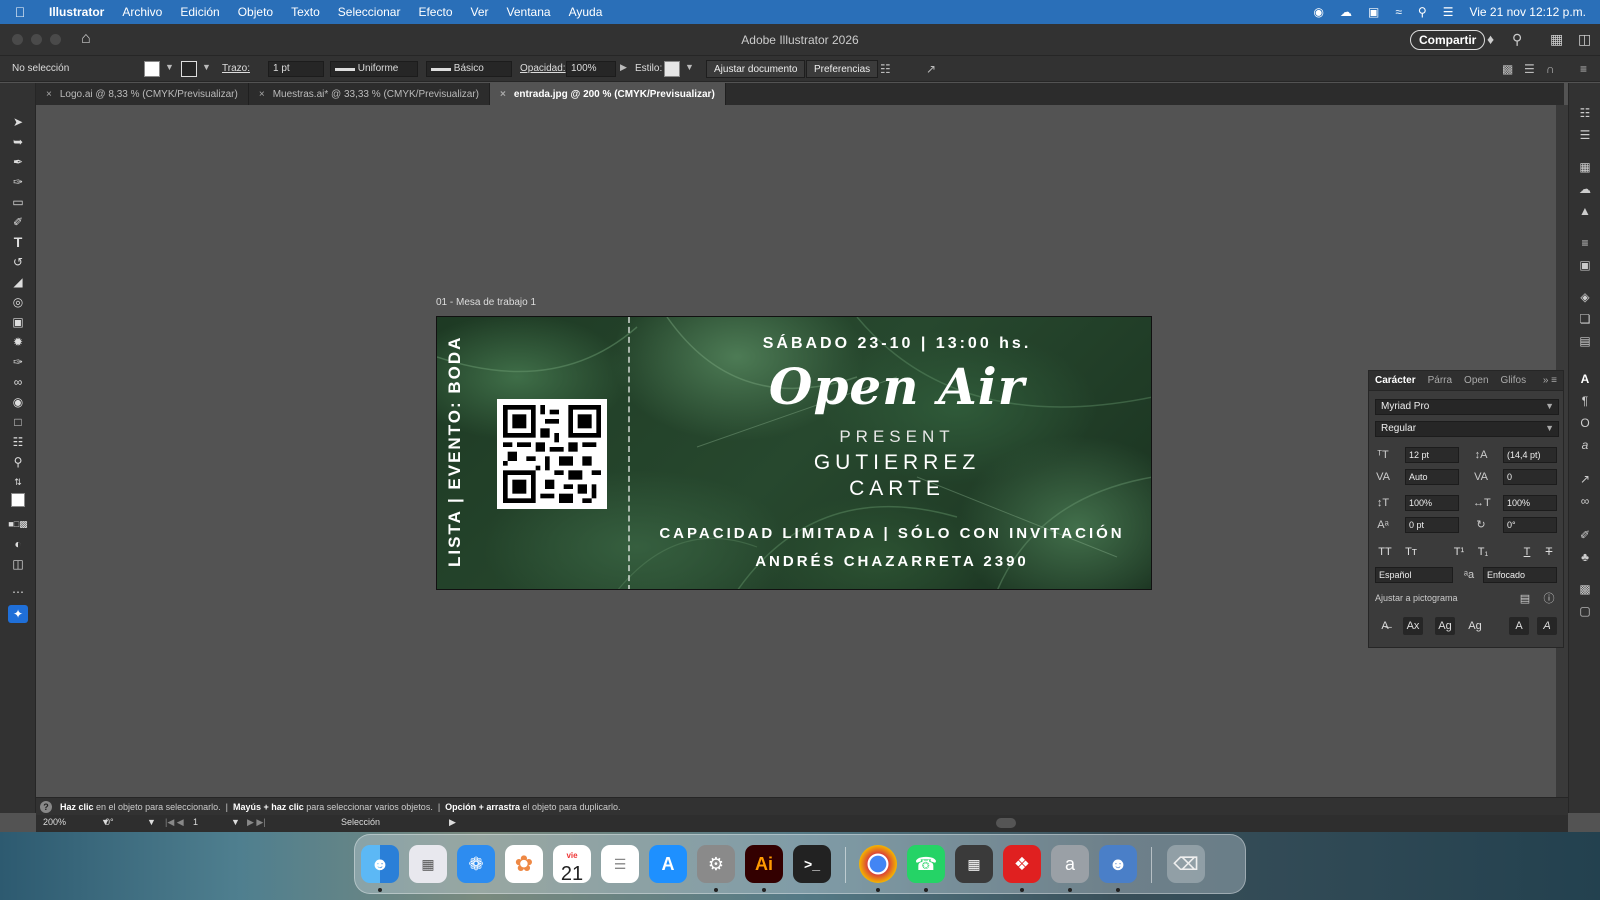 The height and width of the screenshot is (900, 1600). What do you see at coordinates (480, 12) in the screenshot?
I see `menu-ver: Ver` at bounding box center [480, 12].